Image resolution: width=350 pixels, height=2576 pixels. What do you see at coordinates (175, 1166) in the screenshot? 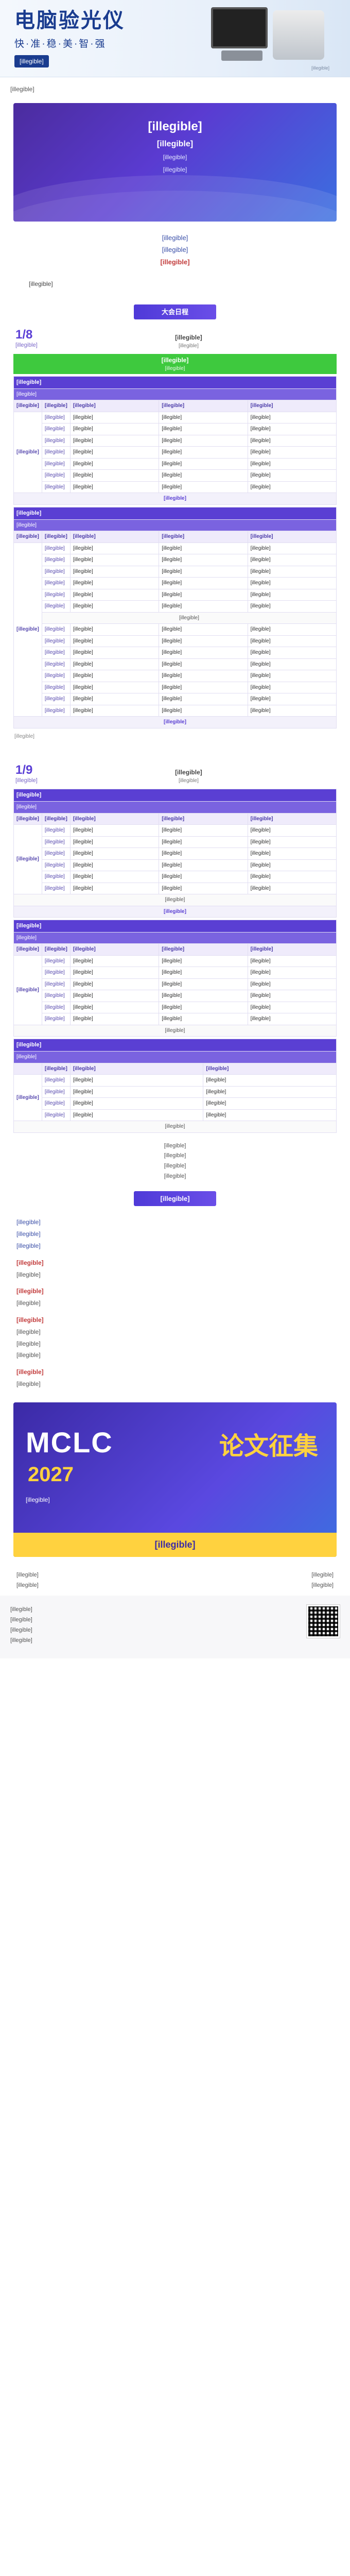
I see `summary-item: [illegible]` at bounding box center [175, 1166].